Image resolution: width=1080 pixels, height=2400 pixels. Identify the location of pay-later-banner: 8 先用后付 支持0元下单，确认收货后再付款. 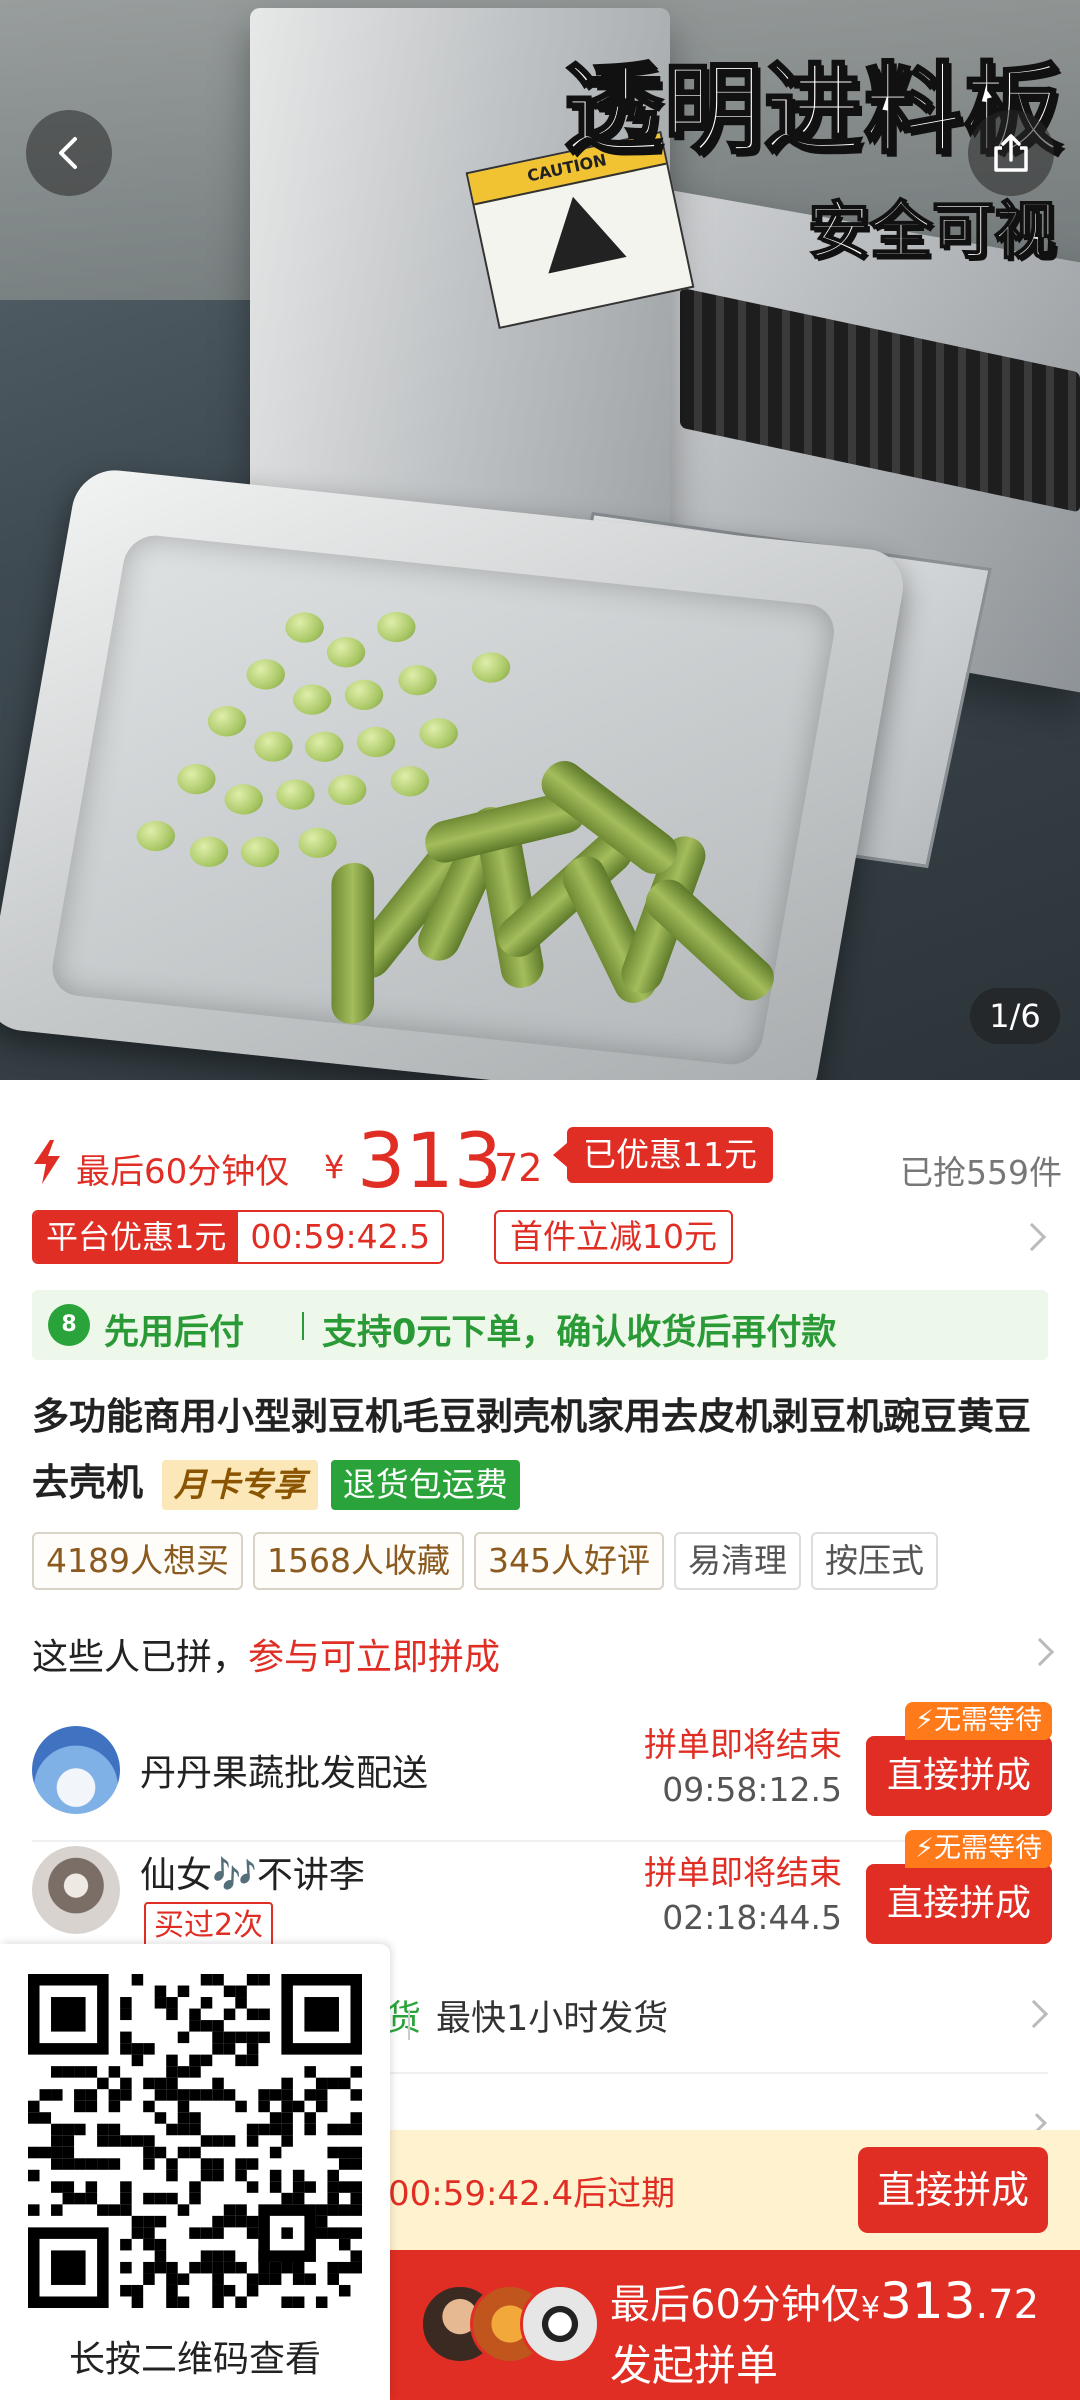
(540, 1325).